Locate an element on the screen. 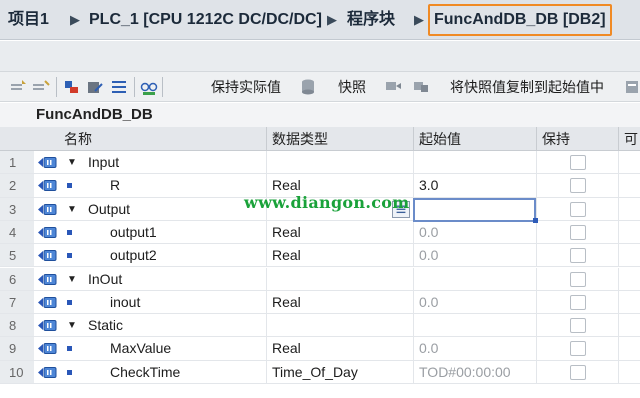 This screenshot has width=640, height=398. copy-snapshot-icon is located at coordinates (421, 87).